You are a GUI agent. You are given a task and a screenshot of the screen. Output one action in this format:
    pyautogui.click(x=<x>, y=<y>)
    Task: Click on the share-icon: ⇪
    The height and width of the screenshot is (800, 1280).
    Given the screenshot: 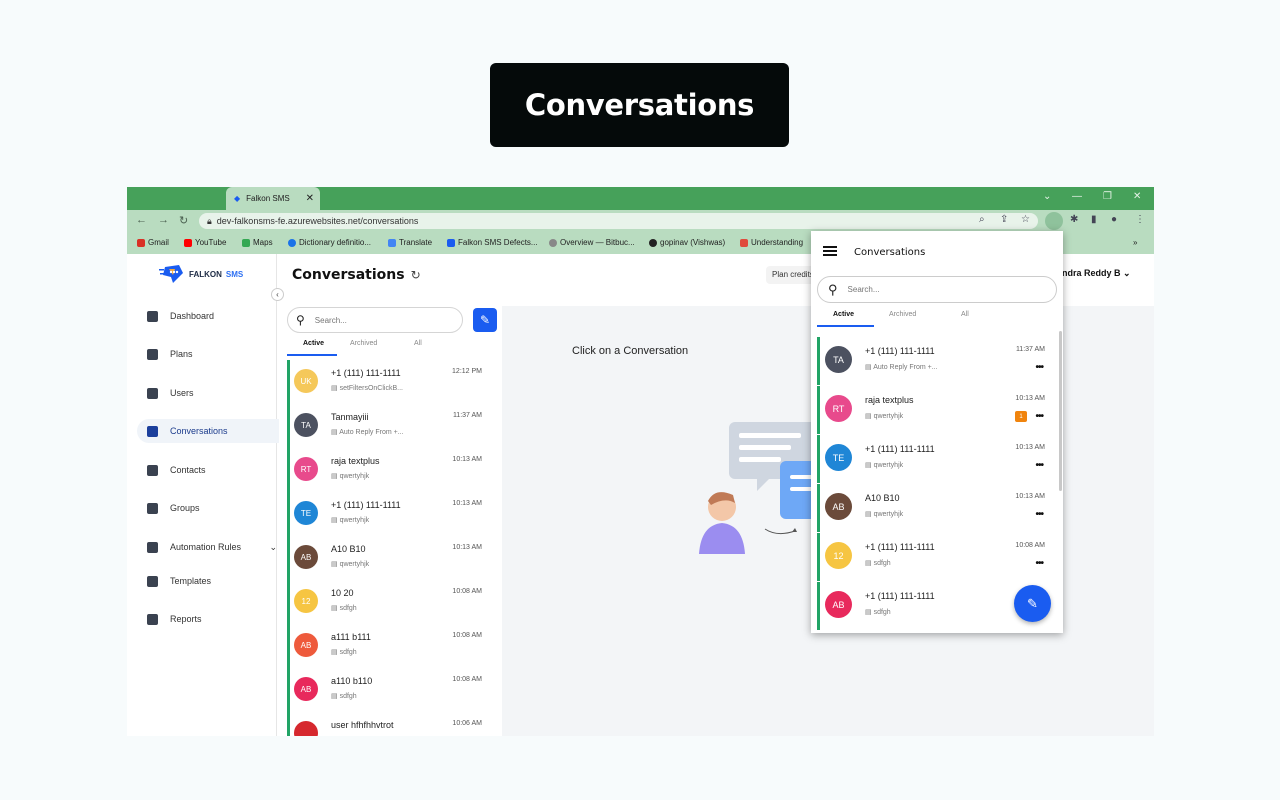 What is the action you would take?
    pyautogui.click(x=1004, y=219)
    